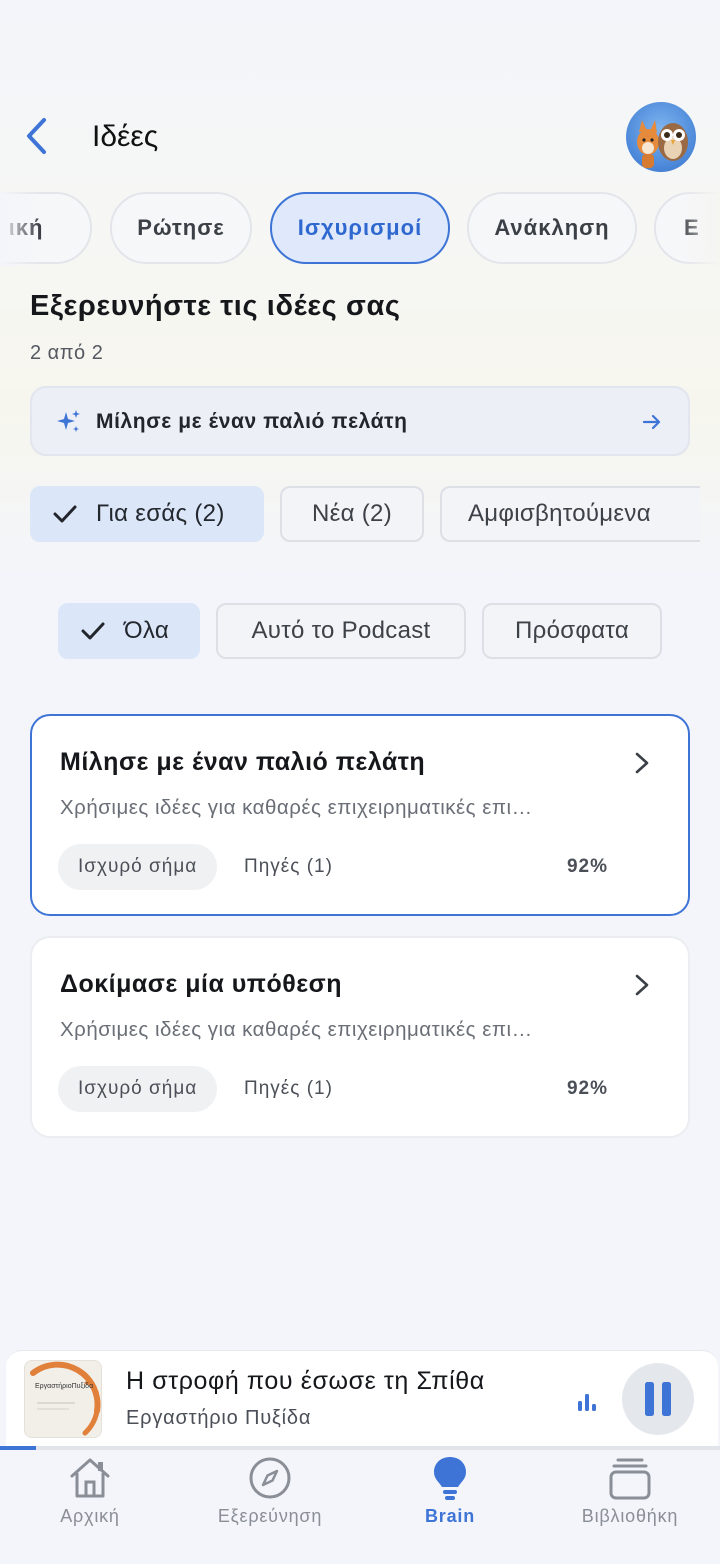 Image resolution: width=720 pixels, height=1564 pixels. Describe the element at coordinates (90, 1478) in the screenshot. I see `home-icon` at that location.